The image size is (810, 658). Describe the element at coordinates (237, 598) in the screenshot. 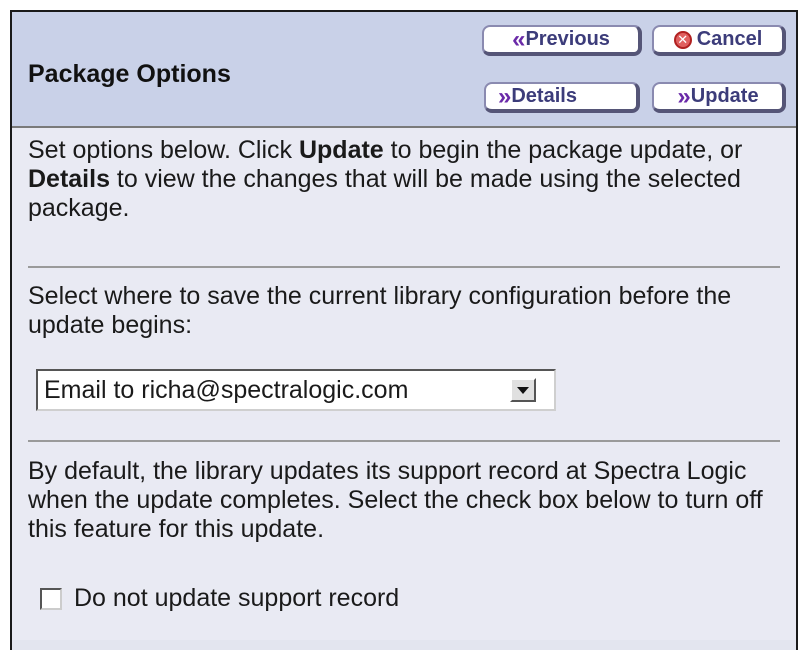

I see `checkbox-label: Do not update support record` at that location.